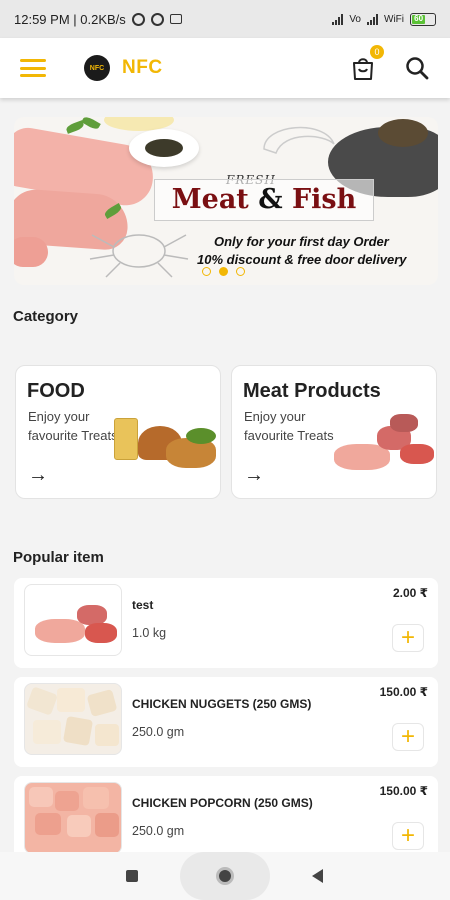  What do you see at coordinates (324, 199) in the screenshot?
I see `banner-title-fish: Fish` at bounding box center [324, 199].